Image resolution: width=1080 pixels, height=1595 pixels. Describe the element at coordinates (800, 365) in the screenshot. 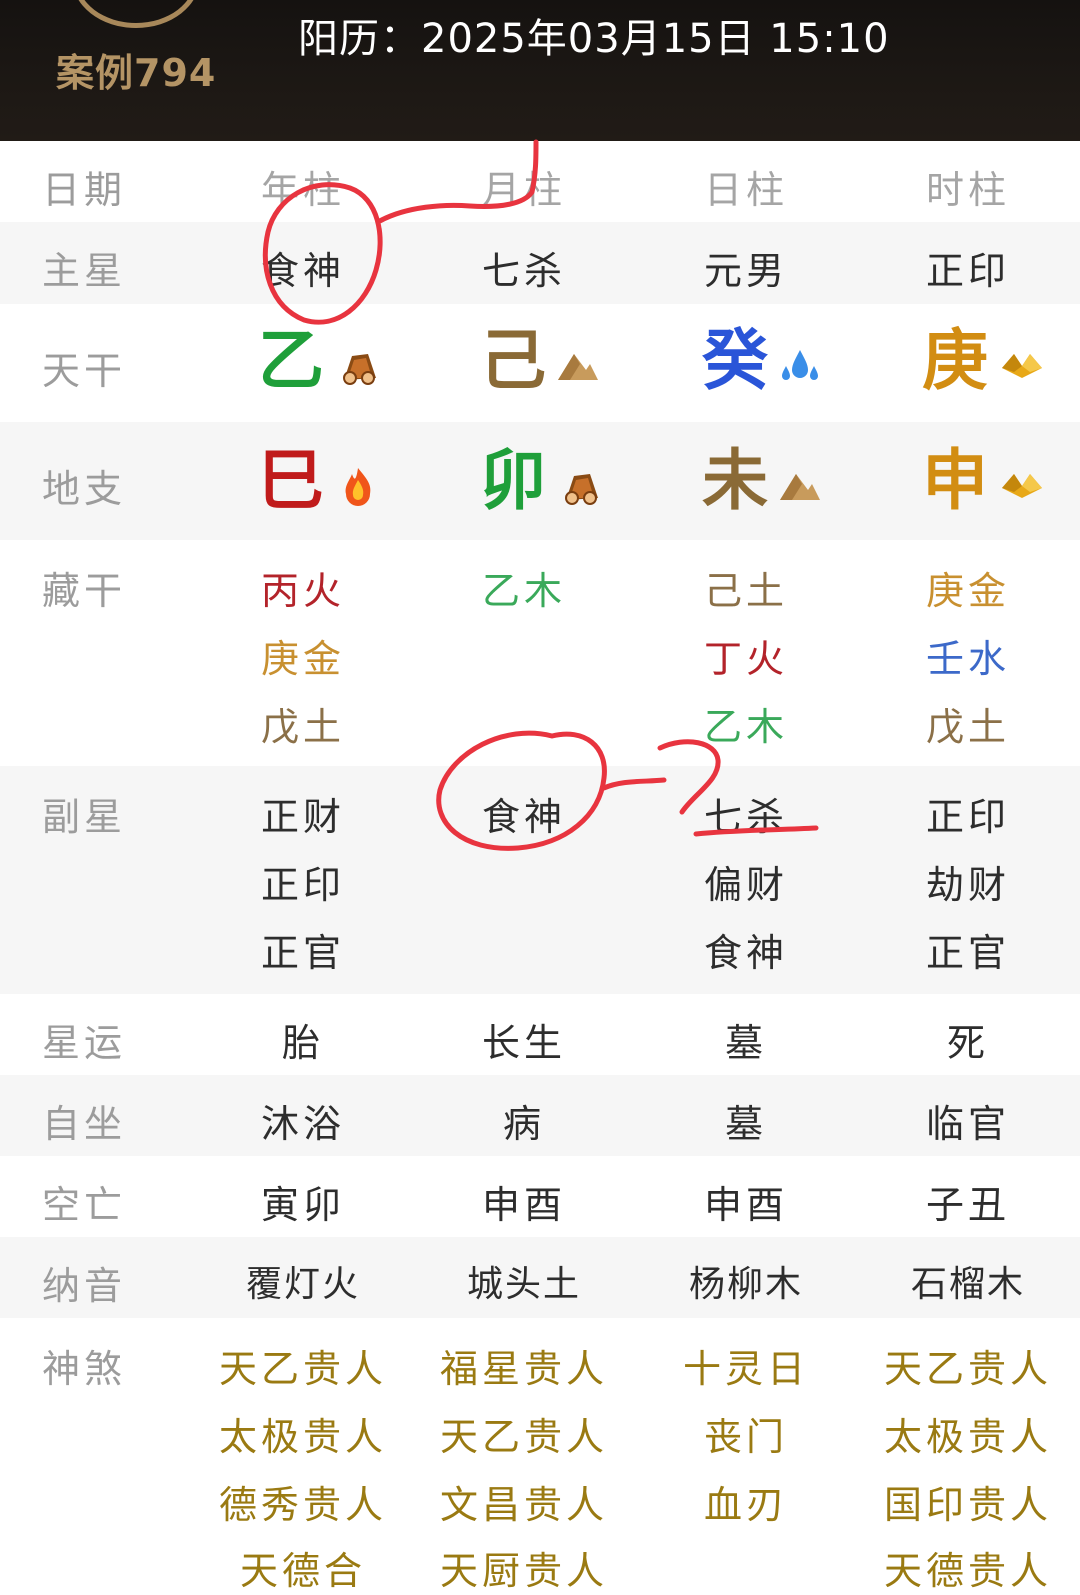

I see `water-icon` at that location.